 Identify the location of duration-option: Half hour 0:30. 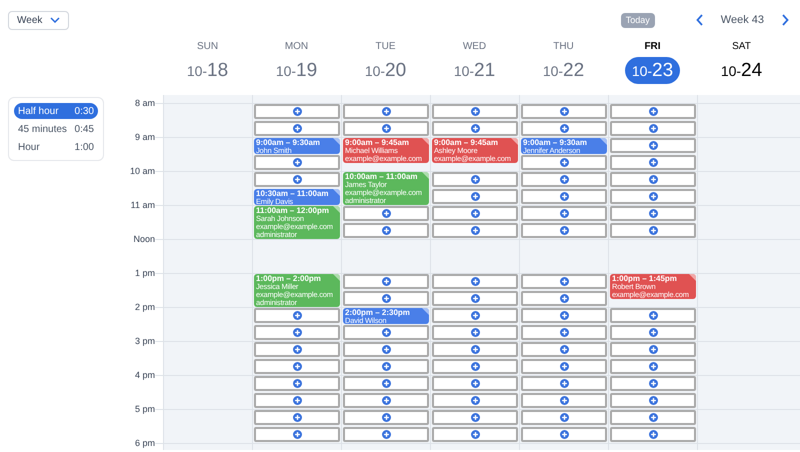
(56, 111).